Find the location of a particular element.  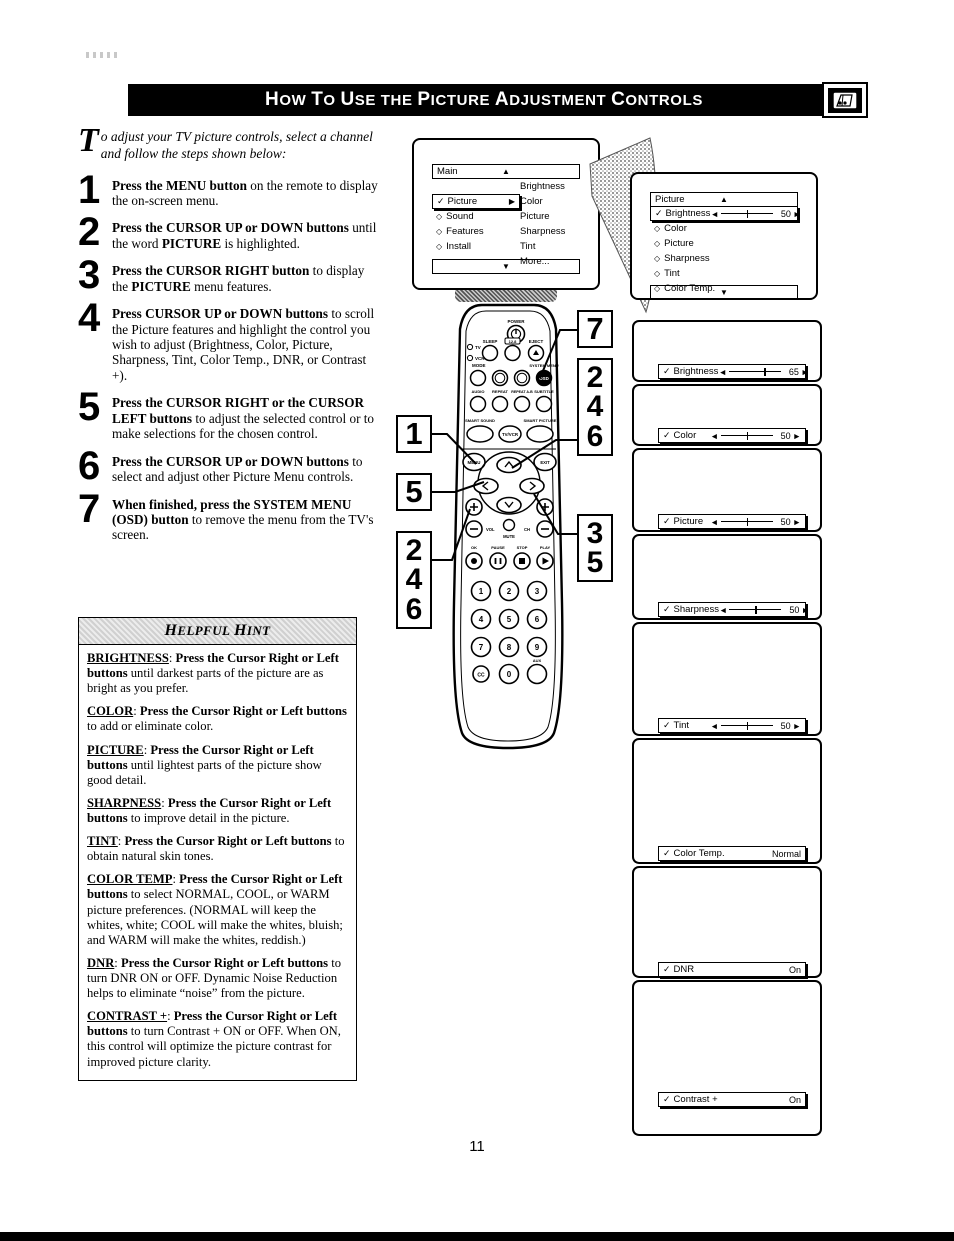

svg-text: CH is located at coordinates (527, 529).